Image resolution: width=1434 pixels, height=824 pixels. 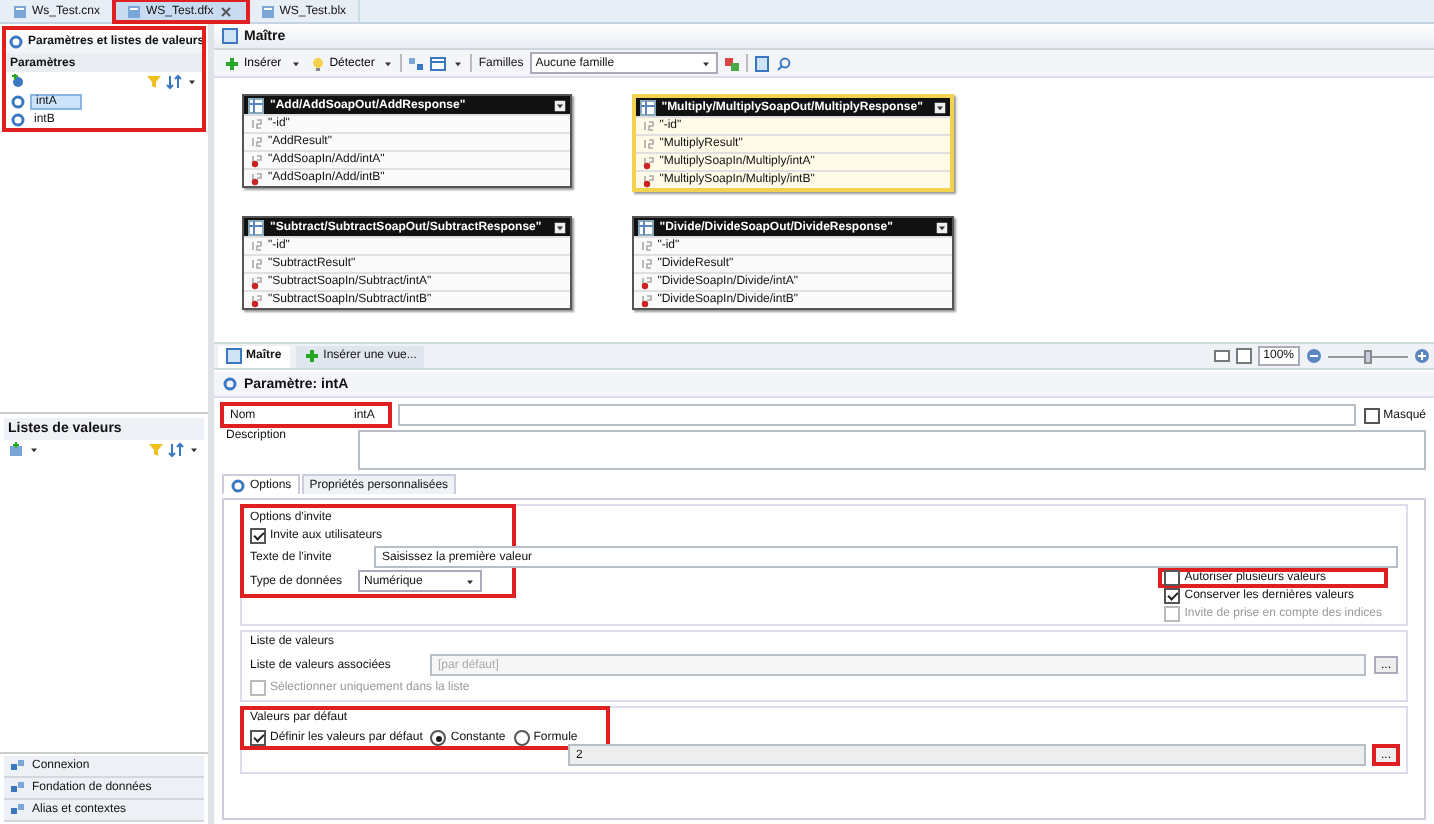 What do you see at coordinates (258, 738) in the screenshot?
I see `define-defaults-checkbox` at bounding box center [258, 738].